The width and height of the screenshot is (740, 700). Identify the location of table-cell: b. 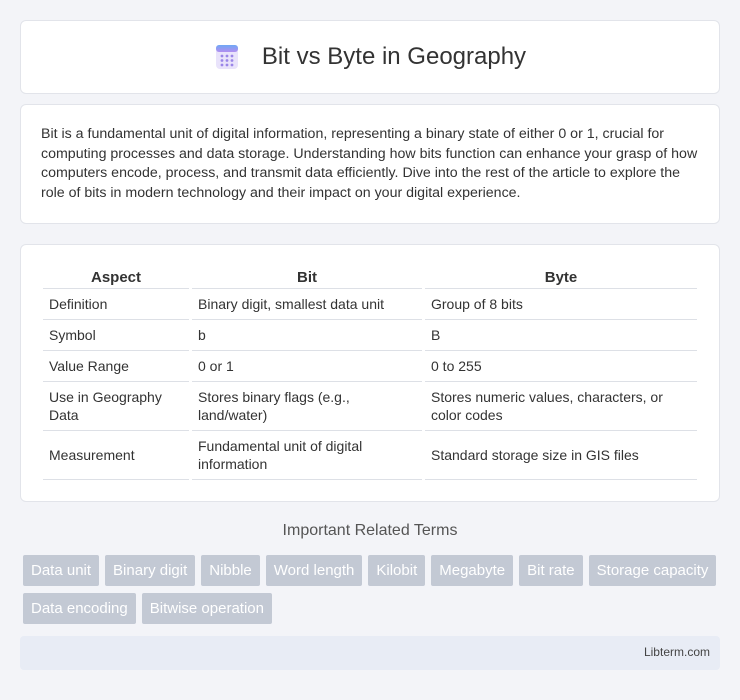
(307, 335).